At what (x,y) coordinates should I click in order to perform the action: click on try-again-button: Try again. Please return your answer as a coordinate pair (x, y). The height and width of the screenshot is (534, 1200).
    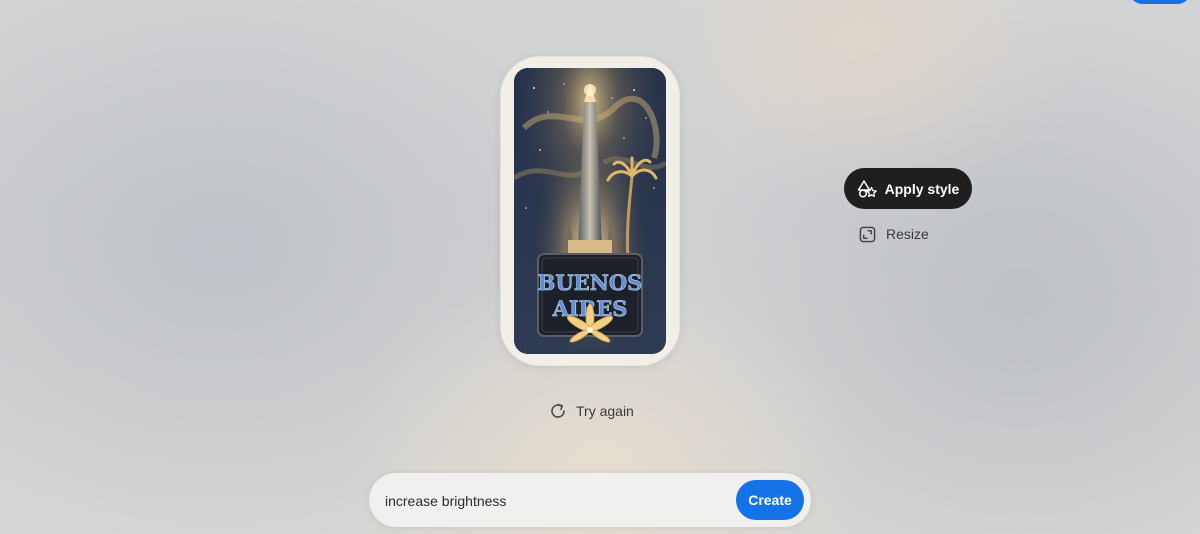
    Looking at the image, I should click on (591, 411).